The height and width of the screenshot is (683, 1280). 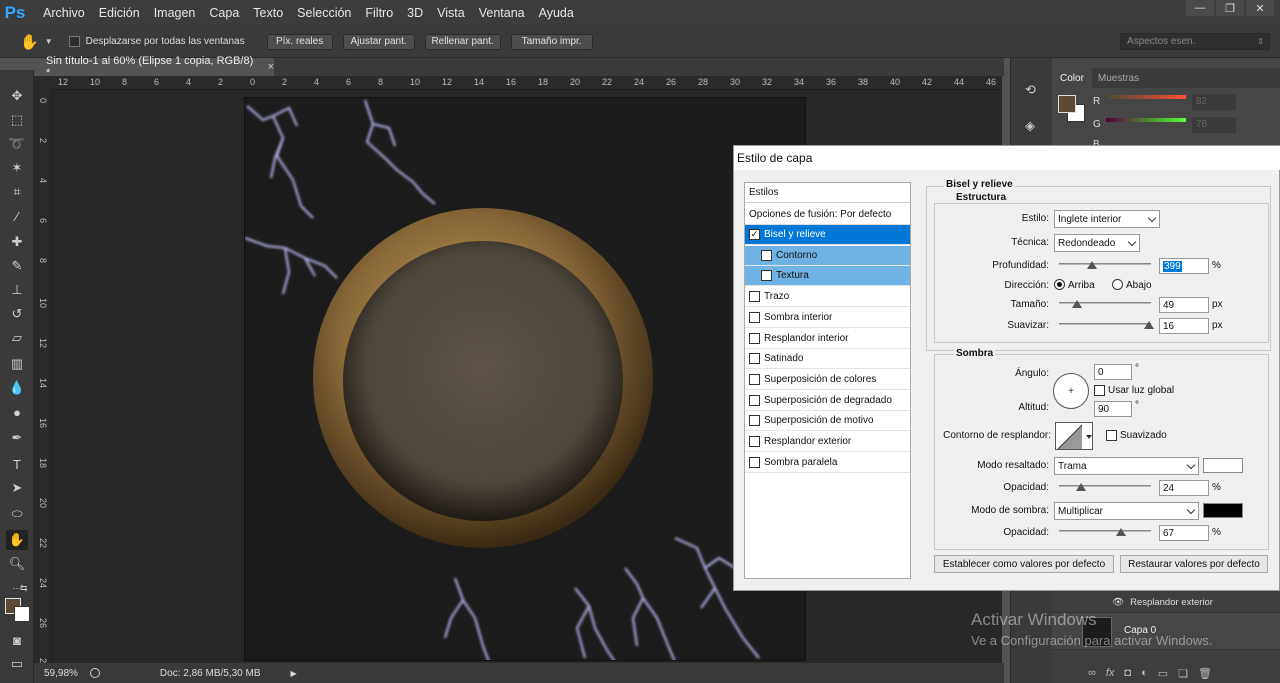 I want to click on antialias-checkbox, so click(x=1111, y=435).